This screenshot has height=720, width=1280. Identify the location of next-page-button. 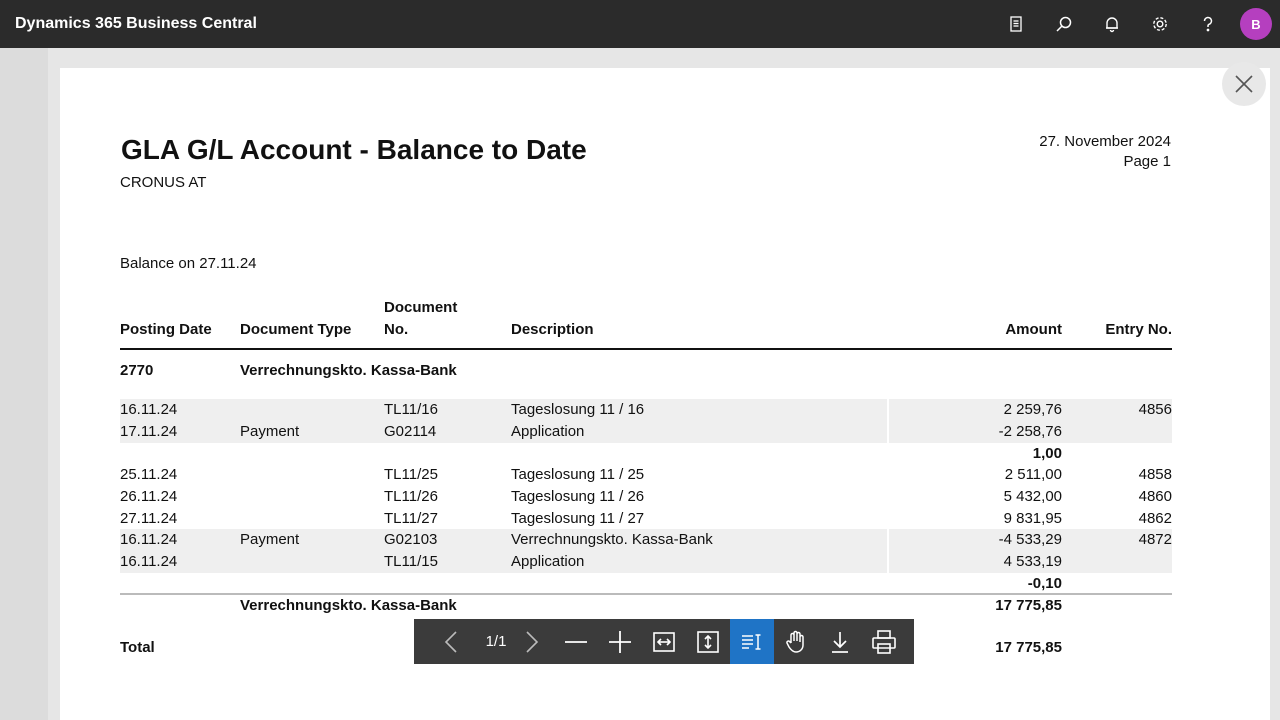
(531, 641).